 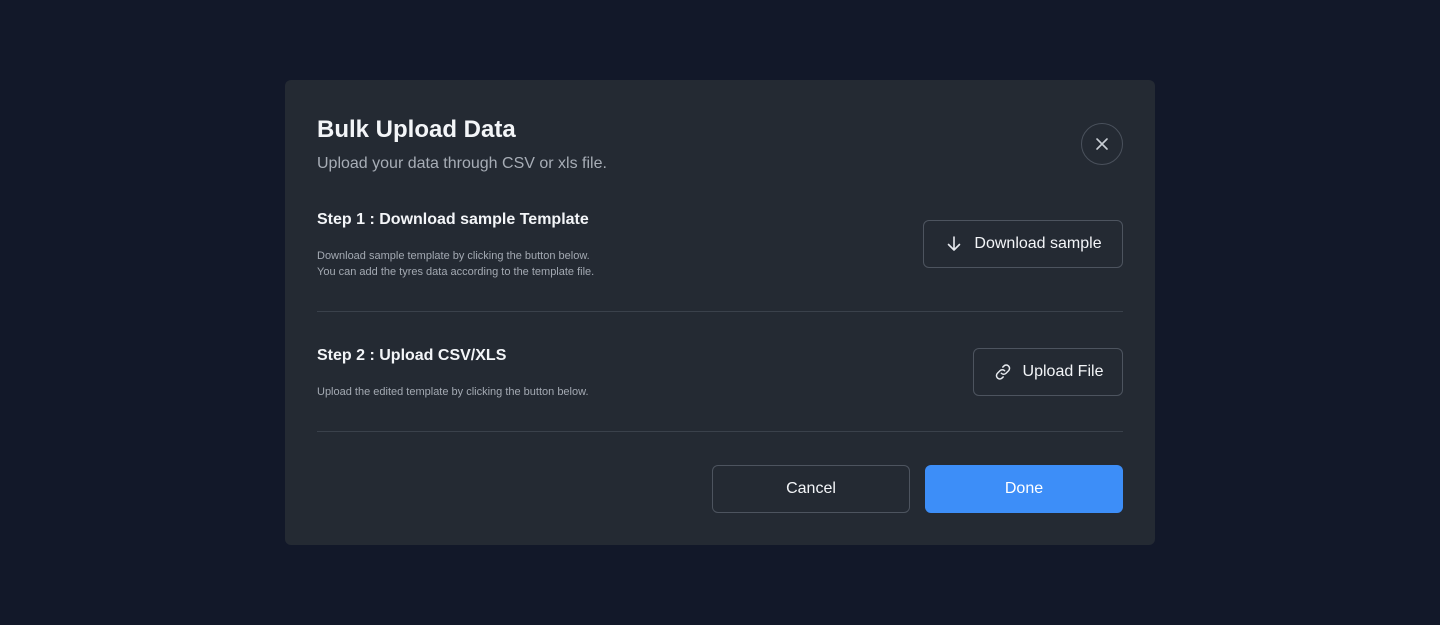 What do you see at coordinates (1038, 243) in the screenshot?
I see `download-sample-label: Download sample` at bounding box center [1038, 243].